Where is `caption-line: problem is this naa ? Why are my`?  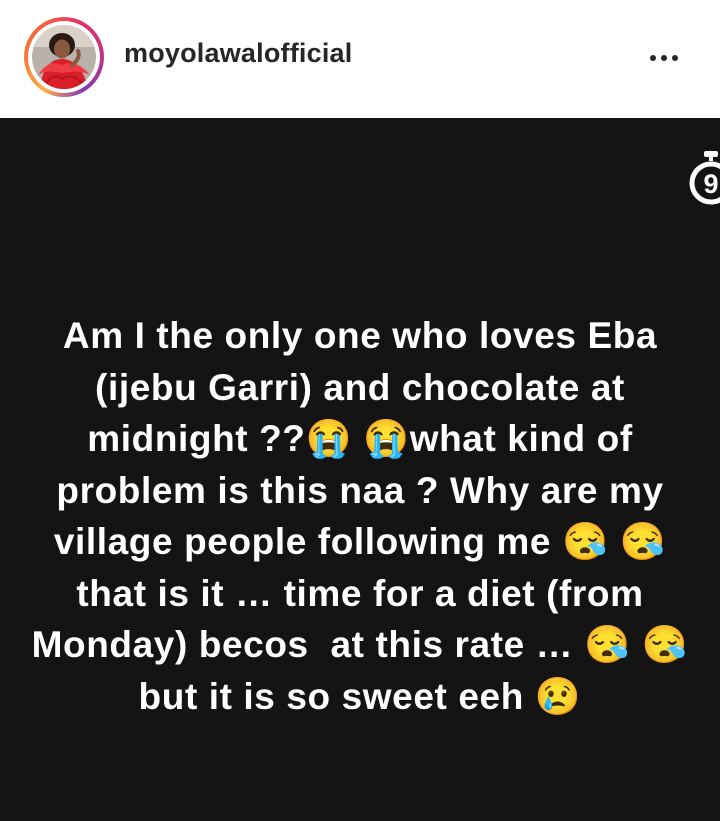
caption-line: problem is this naa ? Why are my is located at coordinates (360, 490).